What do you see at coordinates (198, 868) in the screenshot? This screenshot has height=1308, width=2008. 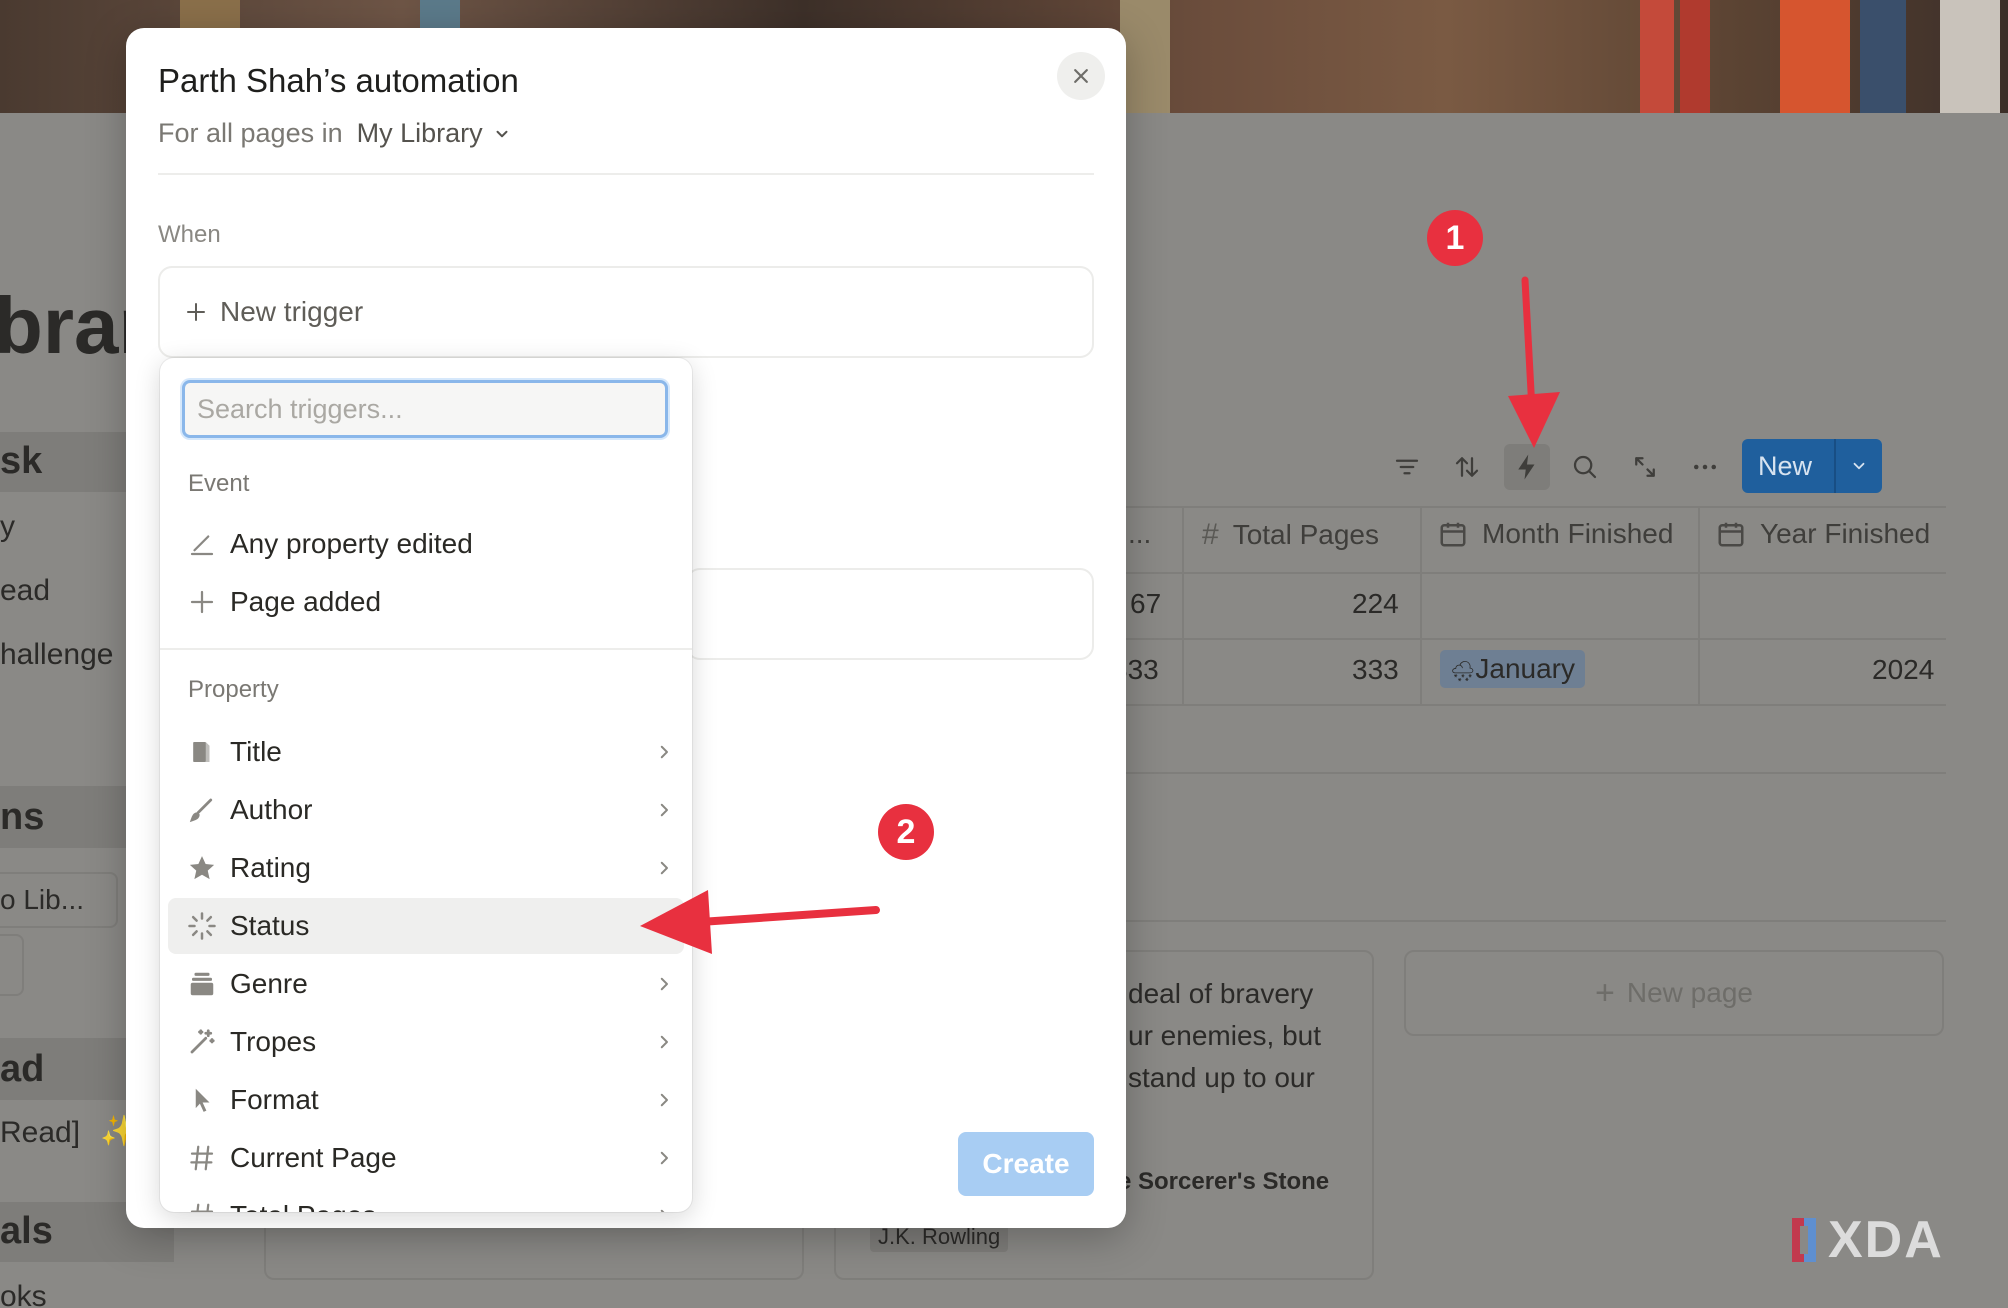 I see `star-icon` at bounding box center [198, 868].